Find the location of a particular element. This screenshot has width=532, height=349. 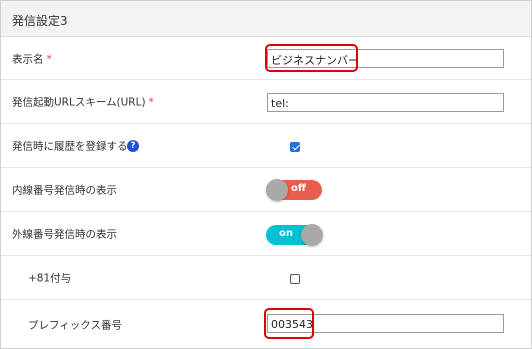

toggle-text: on is located at coordinates (286, 233).